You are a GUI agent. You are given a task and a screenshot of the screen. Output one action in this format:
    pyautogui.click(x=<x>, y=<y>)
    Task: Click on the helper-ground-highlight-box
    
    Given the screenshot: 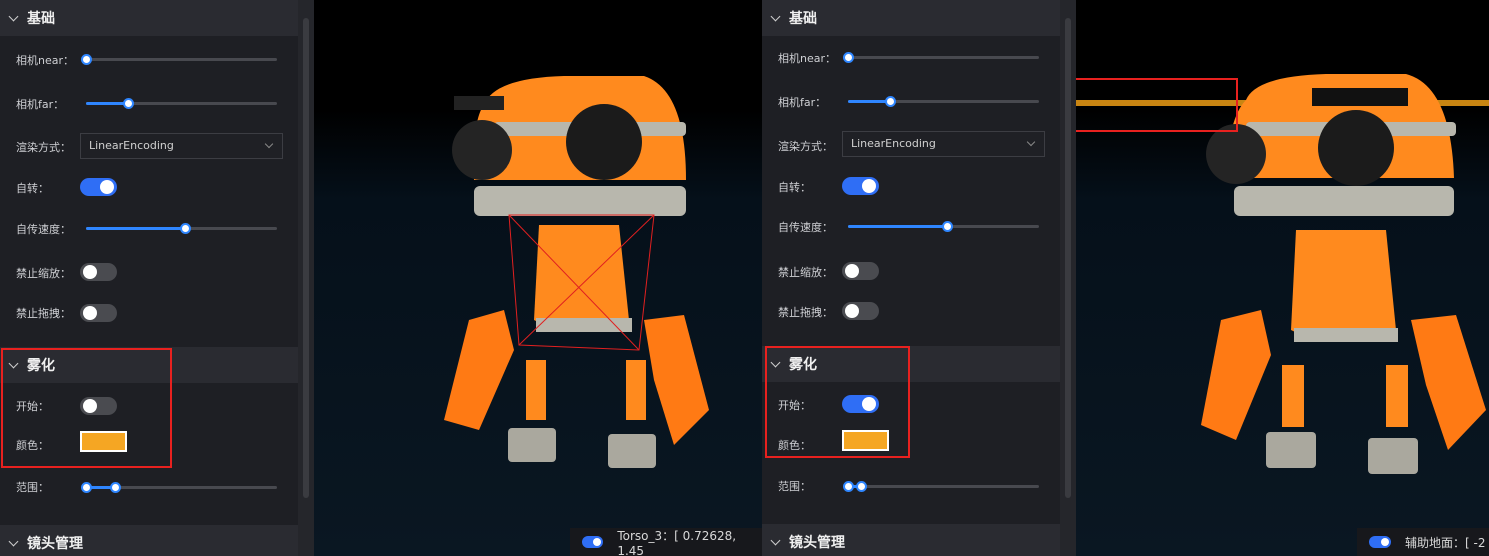 What is the action you would take?
    pyautogui.click(x=1157, y=105)
    